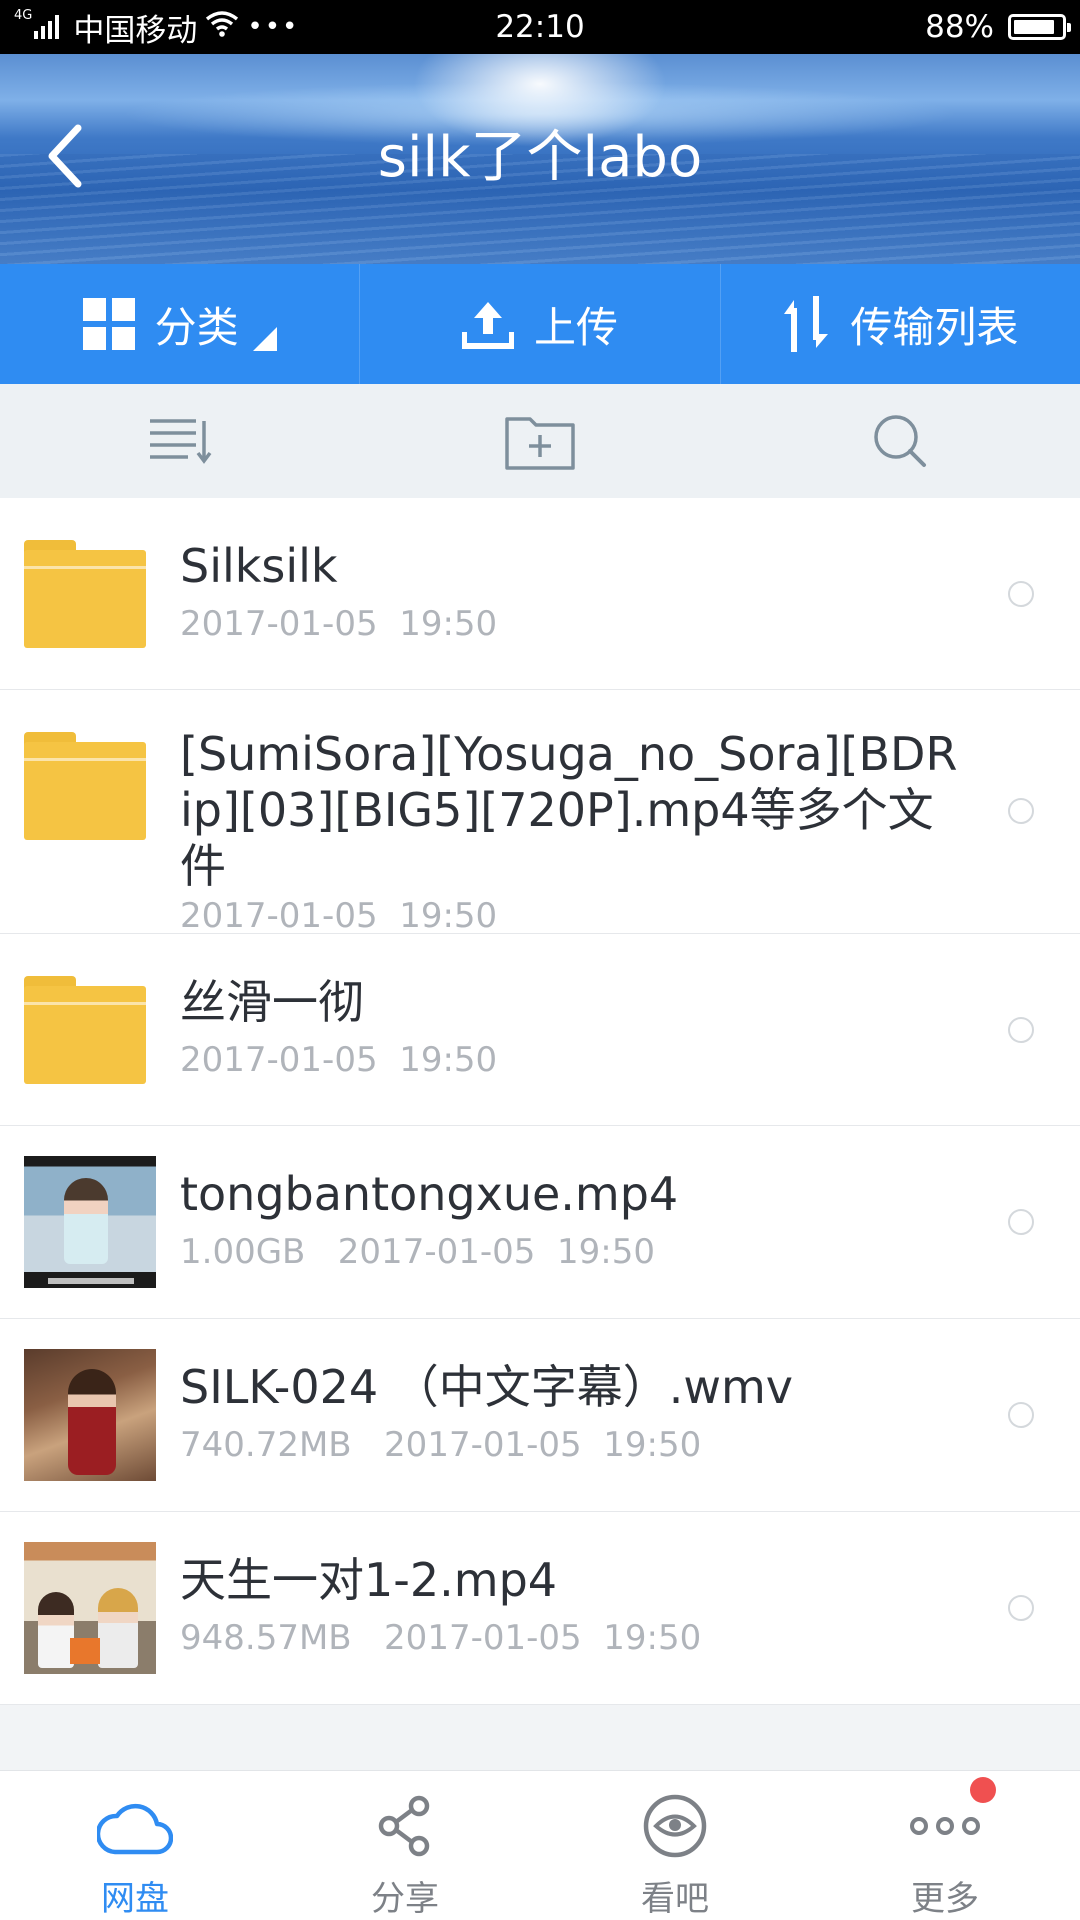 The height and width of the screenshot is (1920, 1080). What do you see at coordinates (675, 1899) in the screenshot?
I see `nav-label: 看吧` at bounding box center [675, 1899].